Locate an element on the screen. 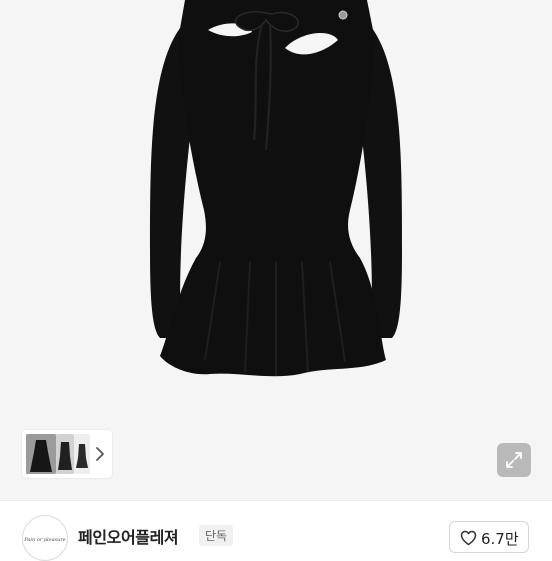  brand-logo: Pain or pleasure is located at coordinates (45, 538).